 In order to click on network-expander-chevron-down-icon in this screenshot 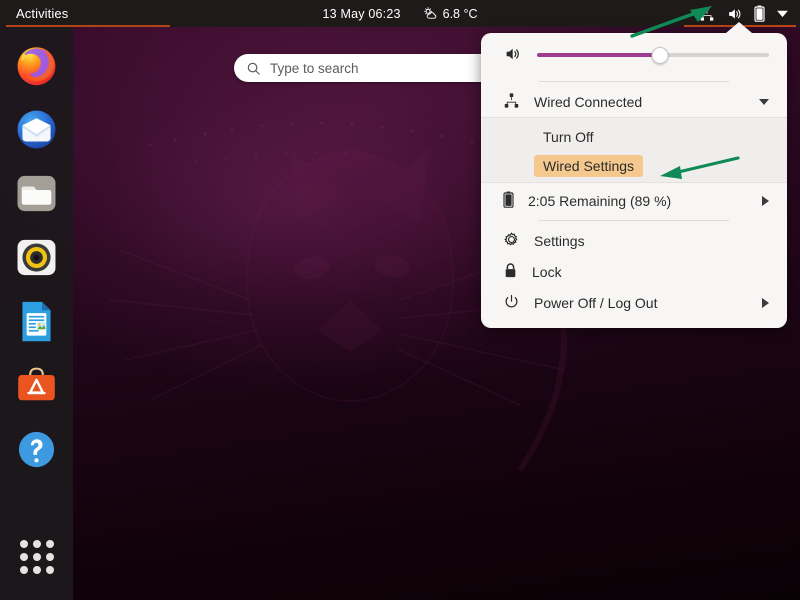, I will do `click(764, 101)`.